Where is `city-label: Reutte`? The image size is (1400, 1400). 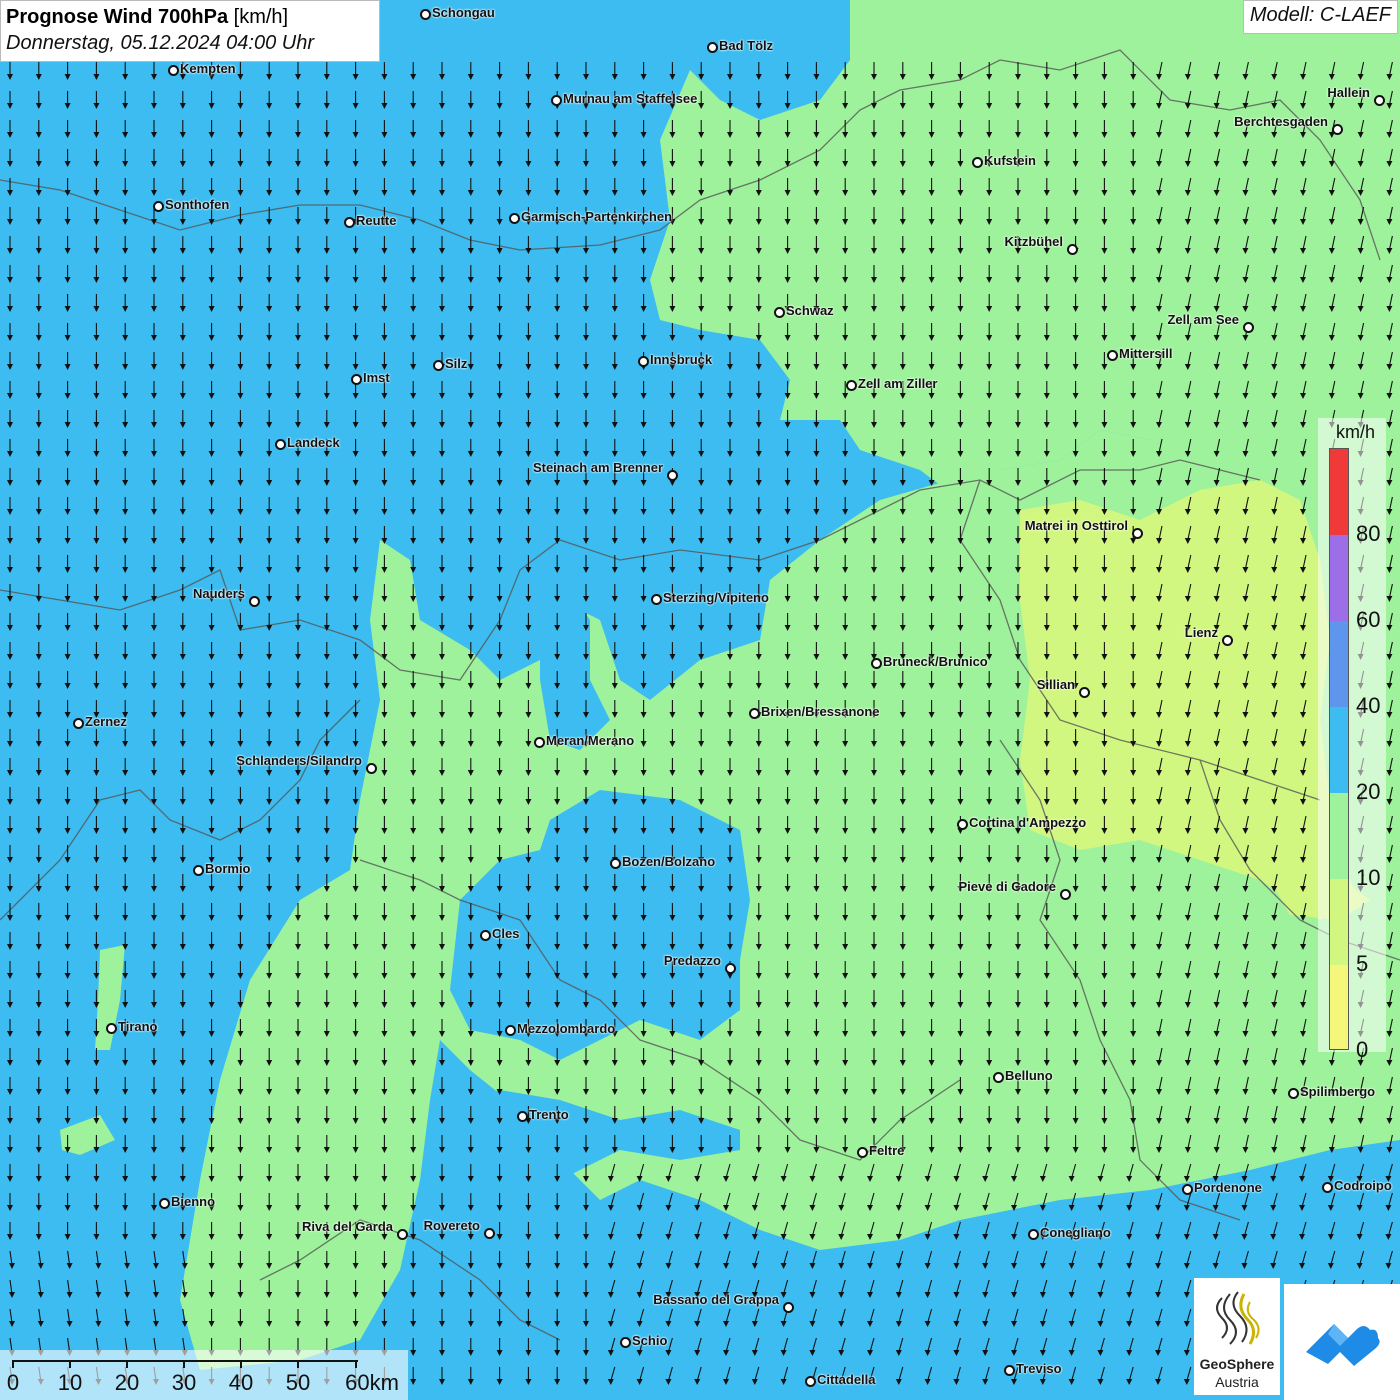 city-label: Reutte is located at coordinates (376, 220).